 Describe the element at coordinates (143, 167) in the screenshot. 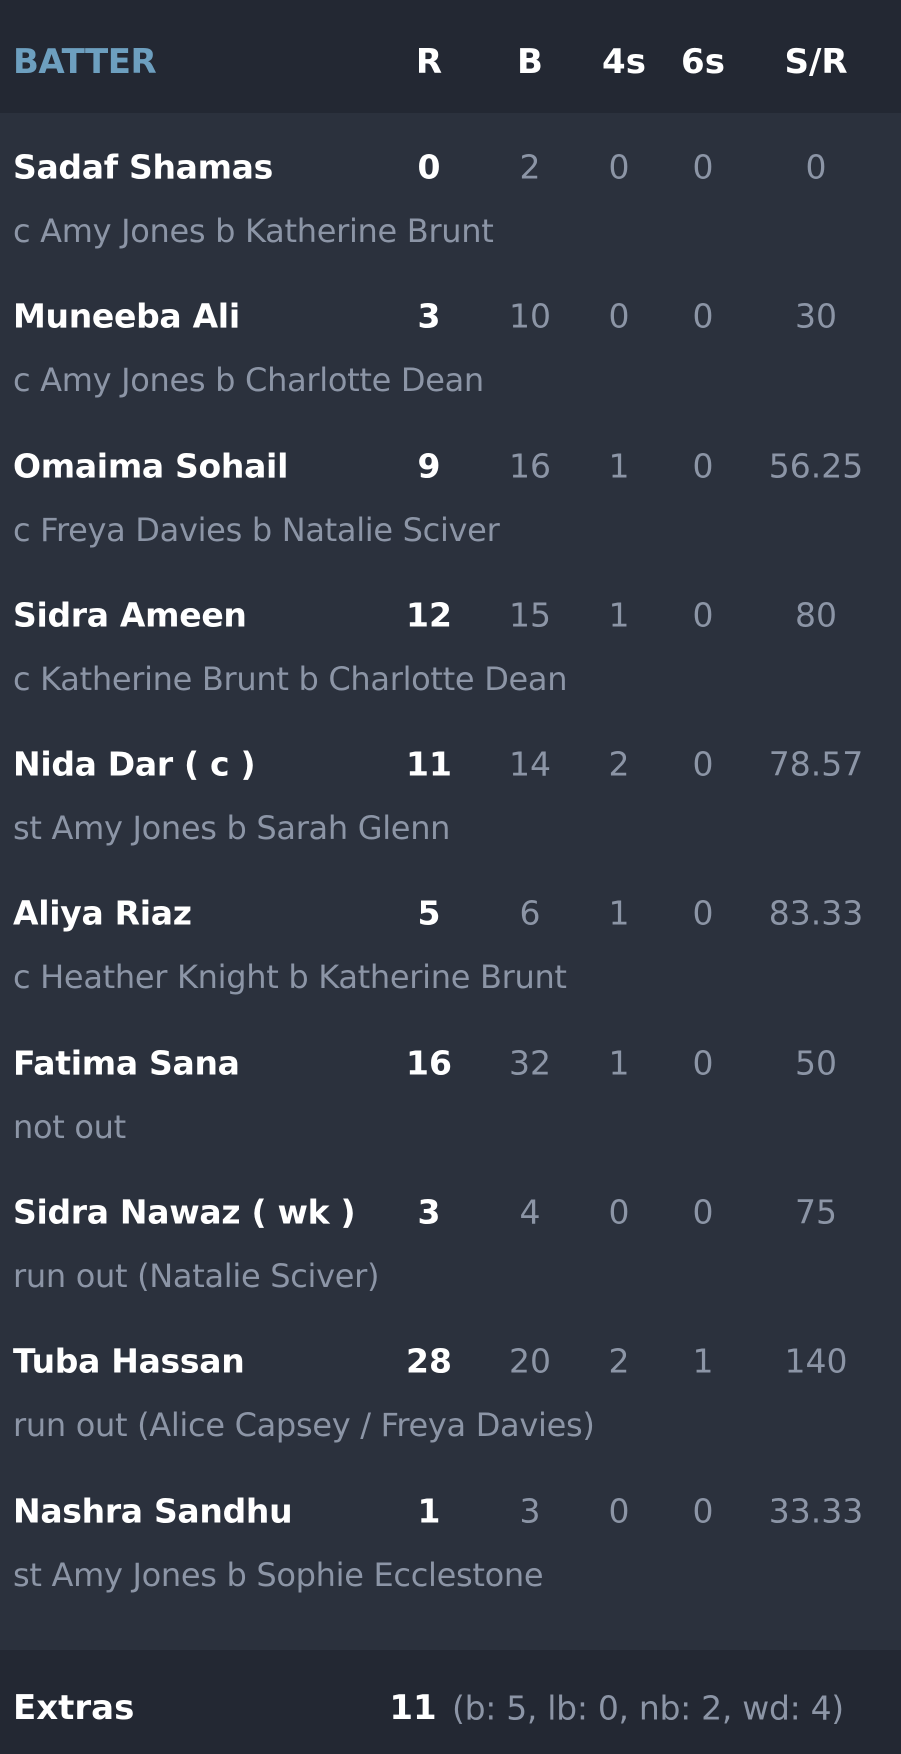

I see `batter-name: Sadaf Shamas` at that location.